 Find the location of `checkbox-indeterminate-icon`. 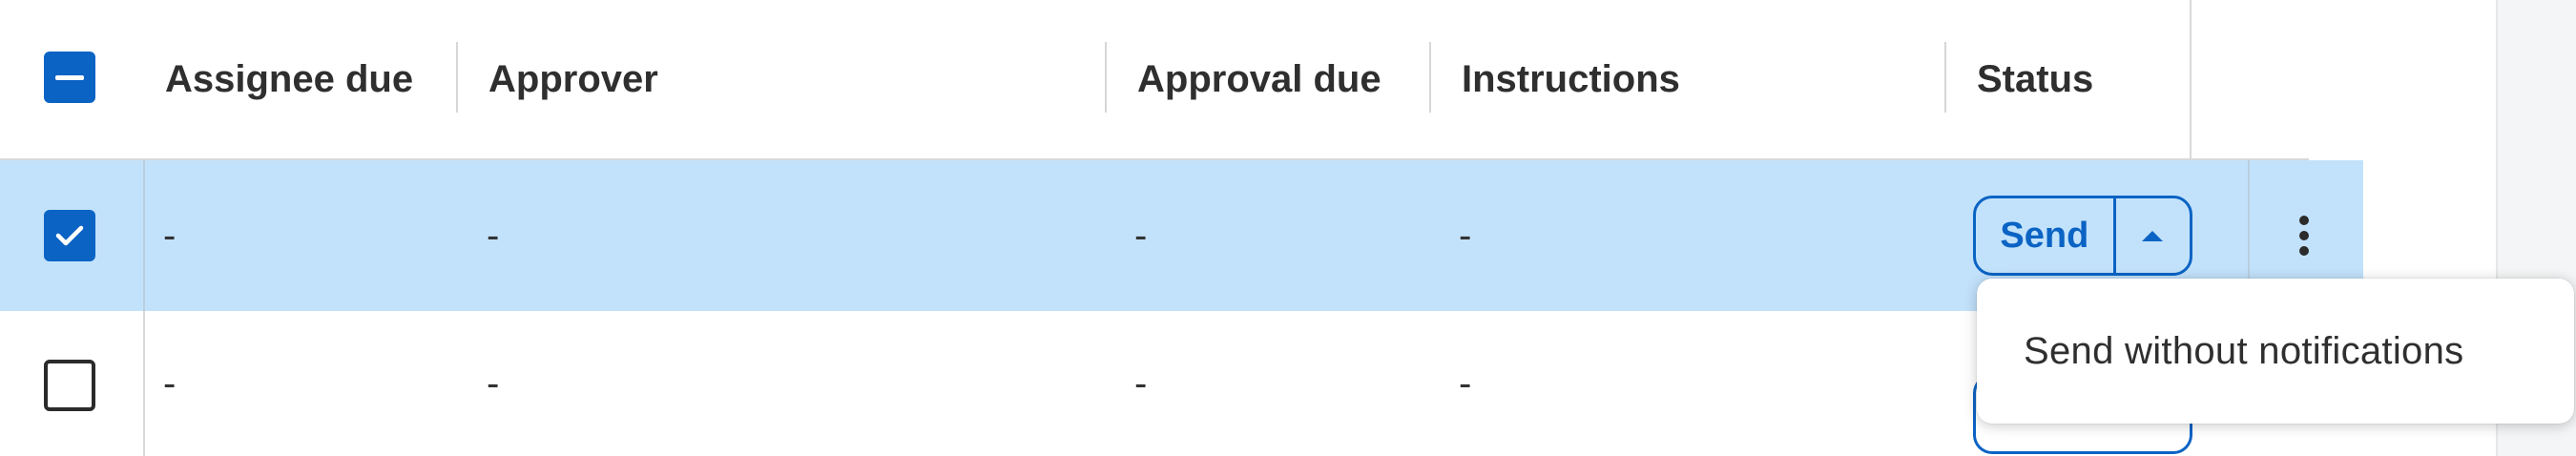

checkbox-indeterminate-icon is located at coordinates (69, 77).